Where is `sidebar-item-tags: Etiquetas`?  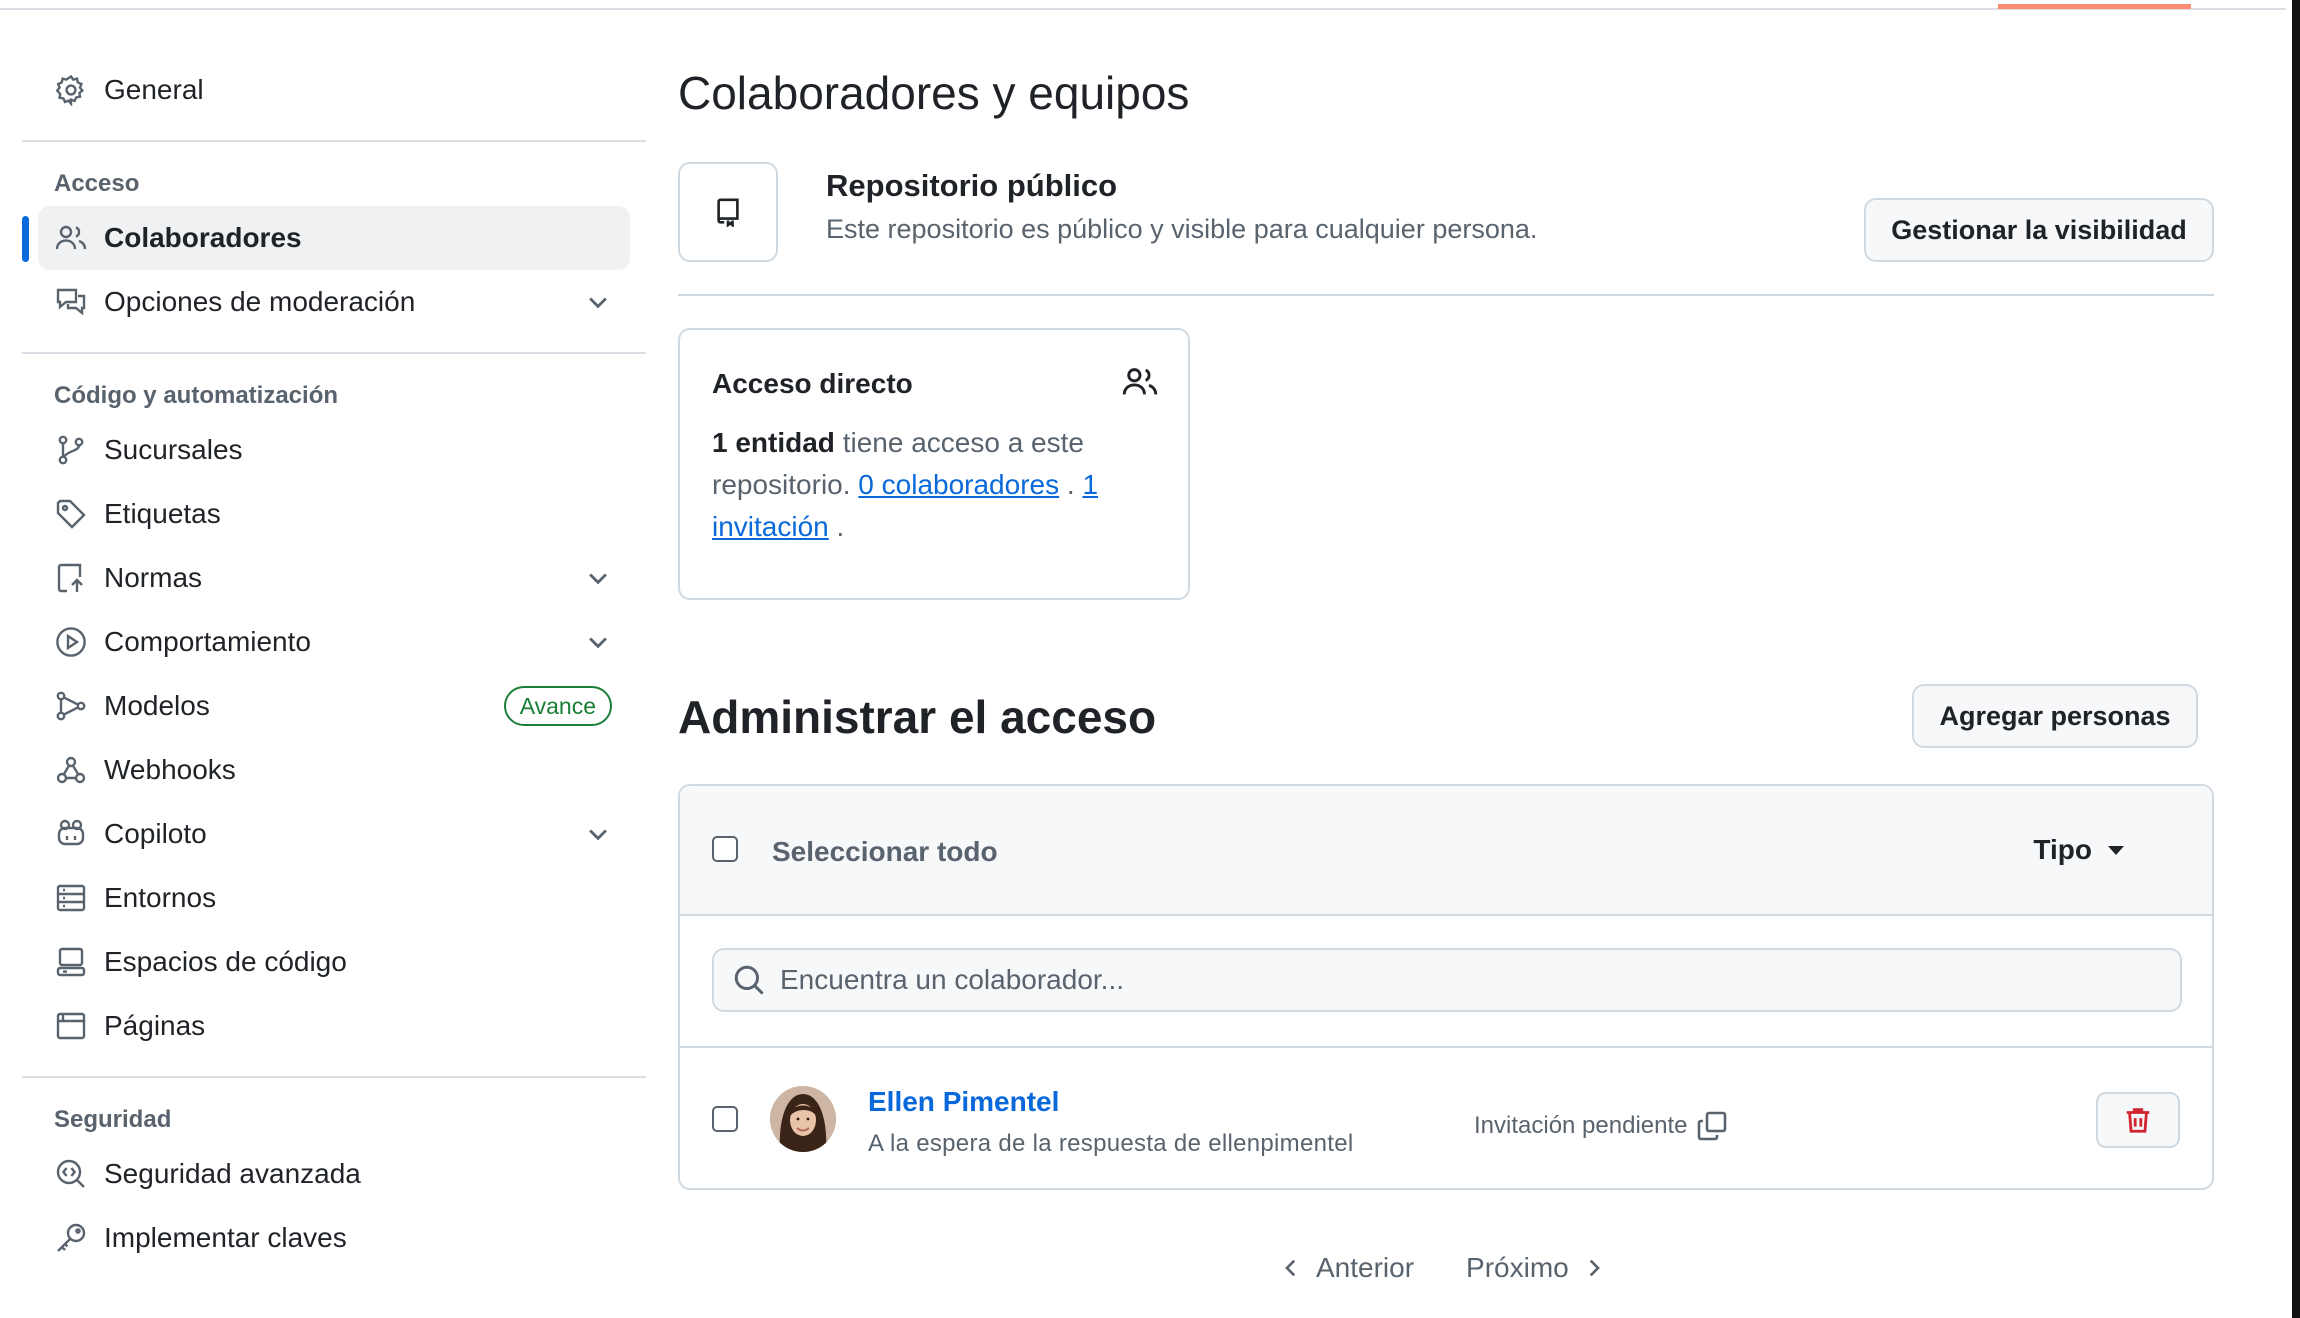 sidebar-item-tags: Etiquetas is located at coordinates (334, 514).